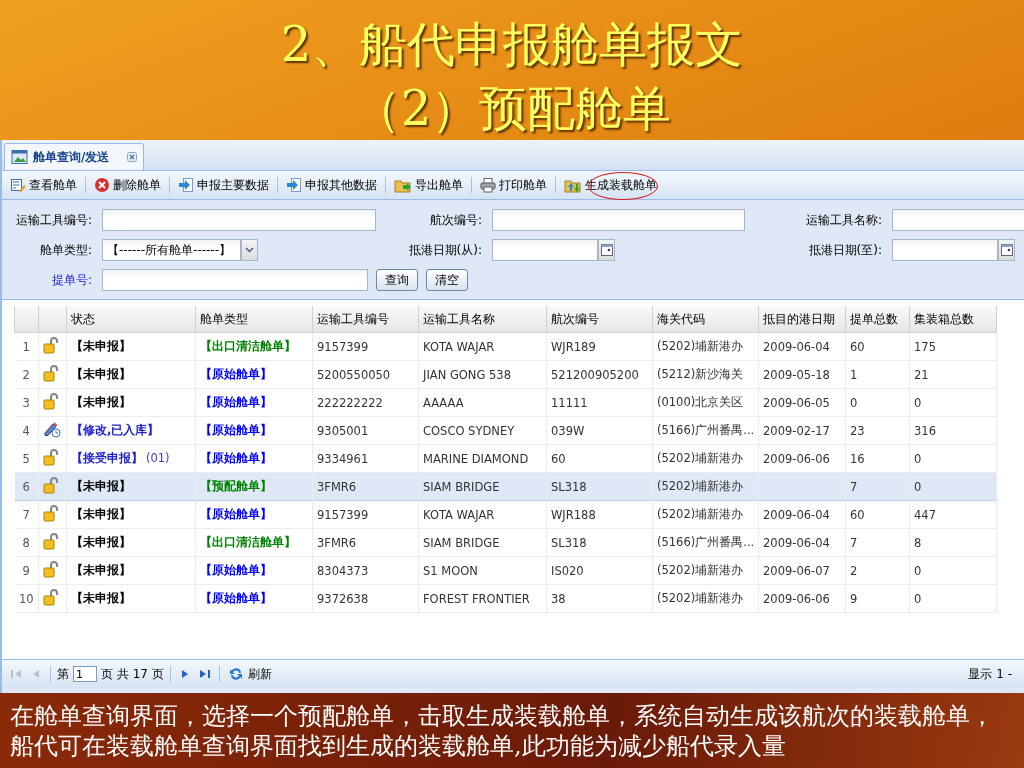 The image size is (1024, 768). Describe the element at coordinates (63, 674) in the screenshot. I see `page-label: 第` at that location.